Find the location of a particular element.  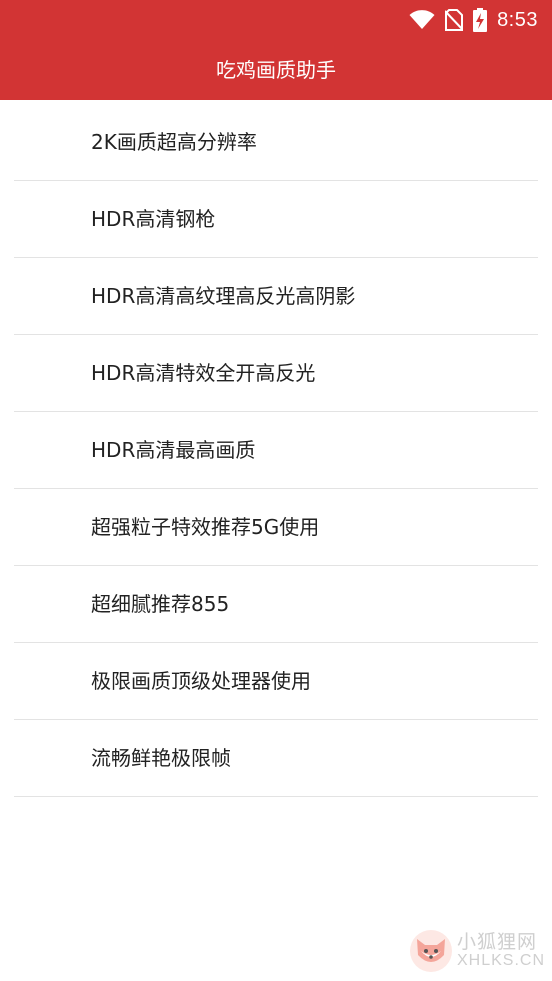

watermark: 小狐狸网 XHLKS.CN is located at coordinates (476, 950).